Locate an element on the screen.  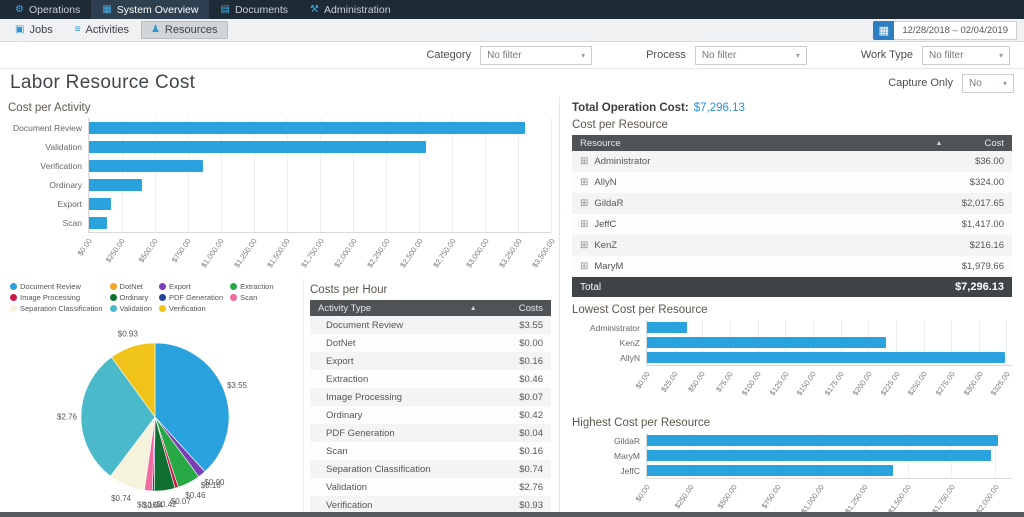
bar-marym is located at coordinates (819, 455).